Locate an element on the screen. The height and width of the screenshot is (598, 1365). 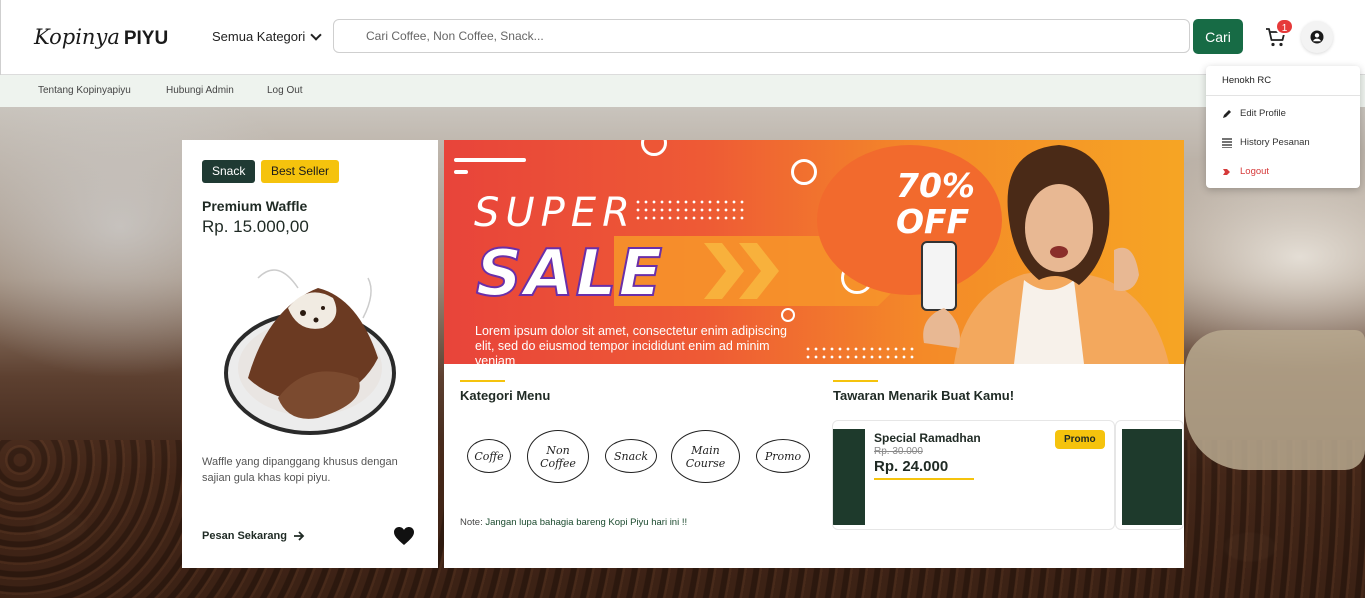
banner-model-image is located at coordinates (1045, 254).